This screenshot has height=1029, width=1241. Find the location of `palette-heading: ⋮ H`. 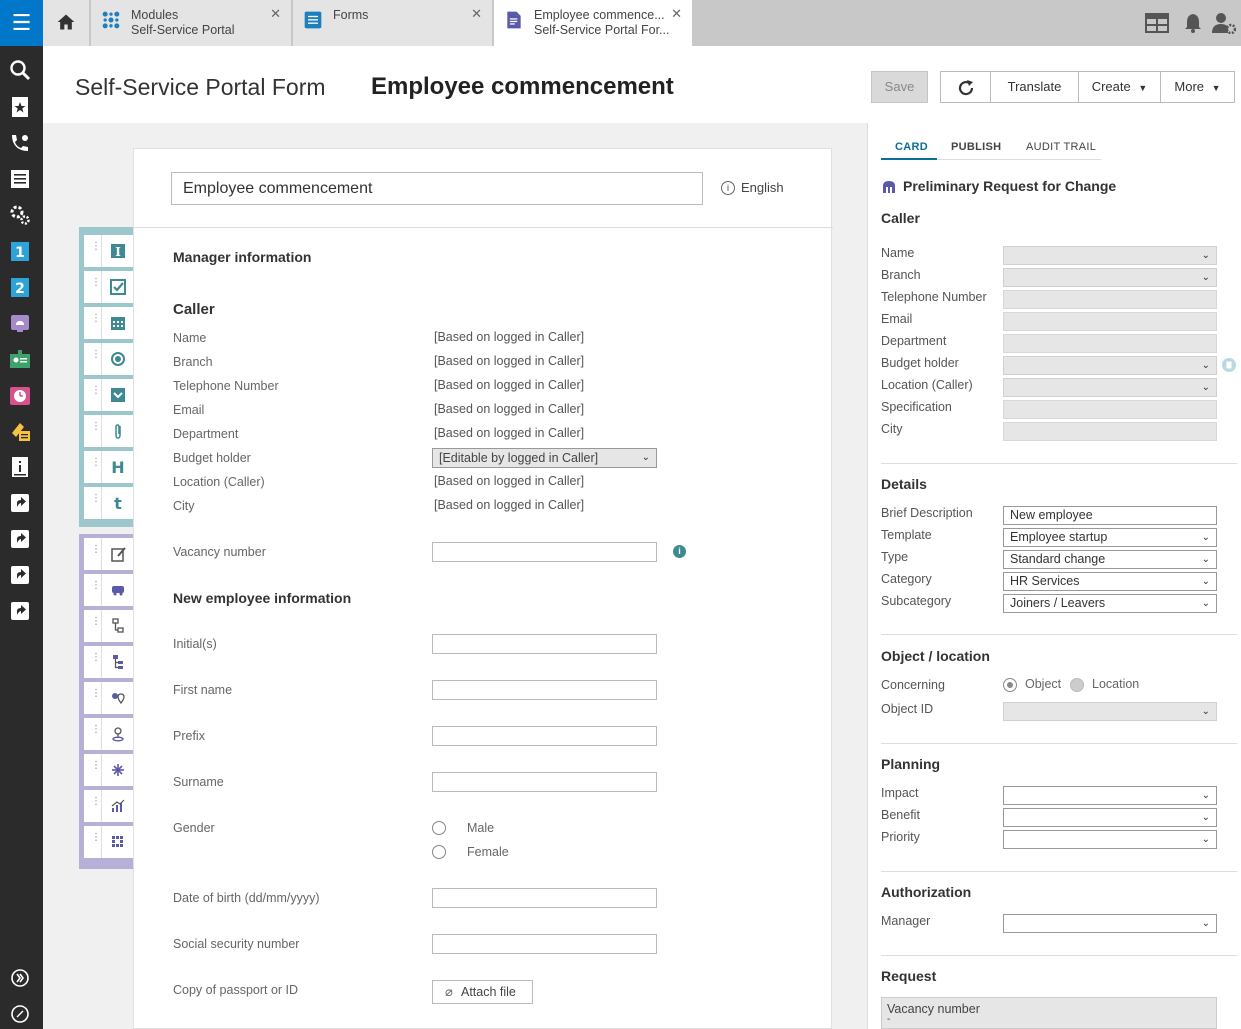

palette-heading: ⋮ H is located at coordinates (108, 467).